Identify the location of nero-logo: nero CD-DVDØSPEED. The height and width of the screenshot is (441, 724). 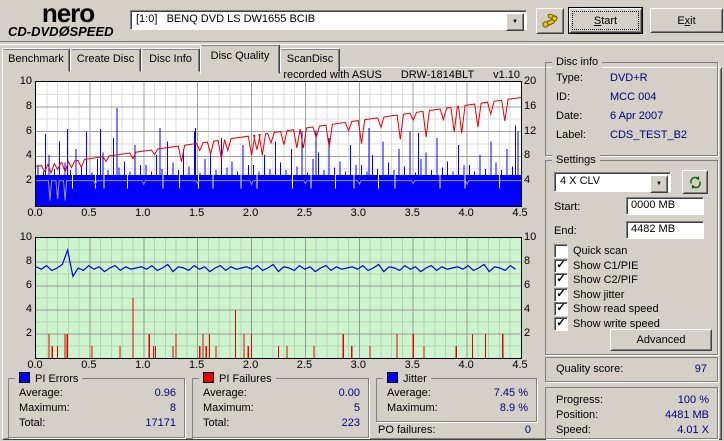
(68, 20).